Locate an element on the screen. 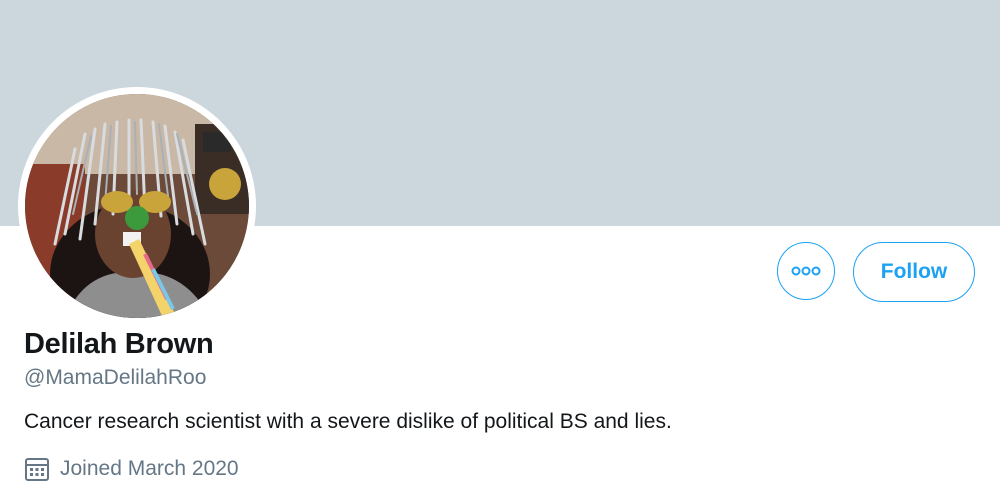  follow-button-label: Follow is located at coordinates (914, 271).